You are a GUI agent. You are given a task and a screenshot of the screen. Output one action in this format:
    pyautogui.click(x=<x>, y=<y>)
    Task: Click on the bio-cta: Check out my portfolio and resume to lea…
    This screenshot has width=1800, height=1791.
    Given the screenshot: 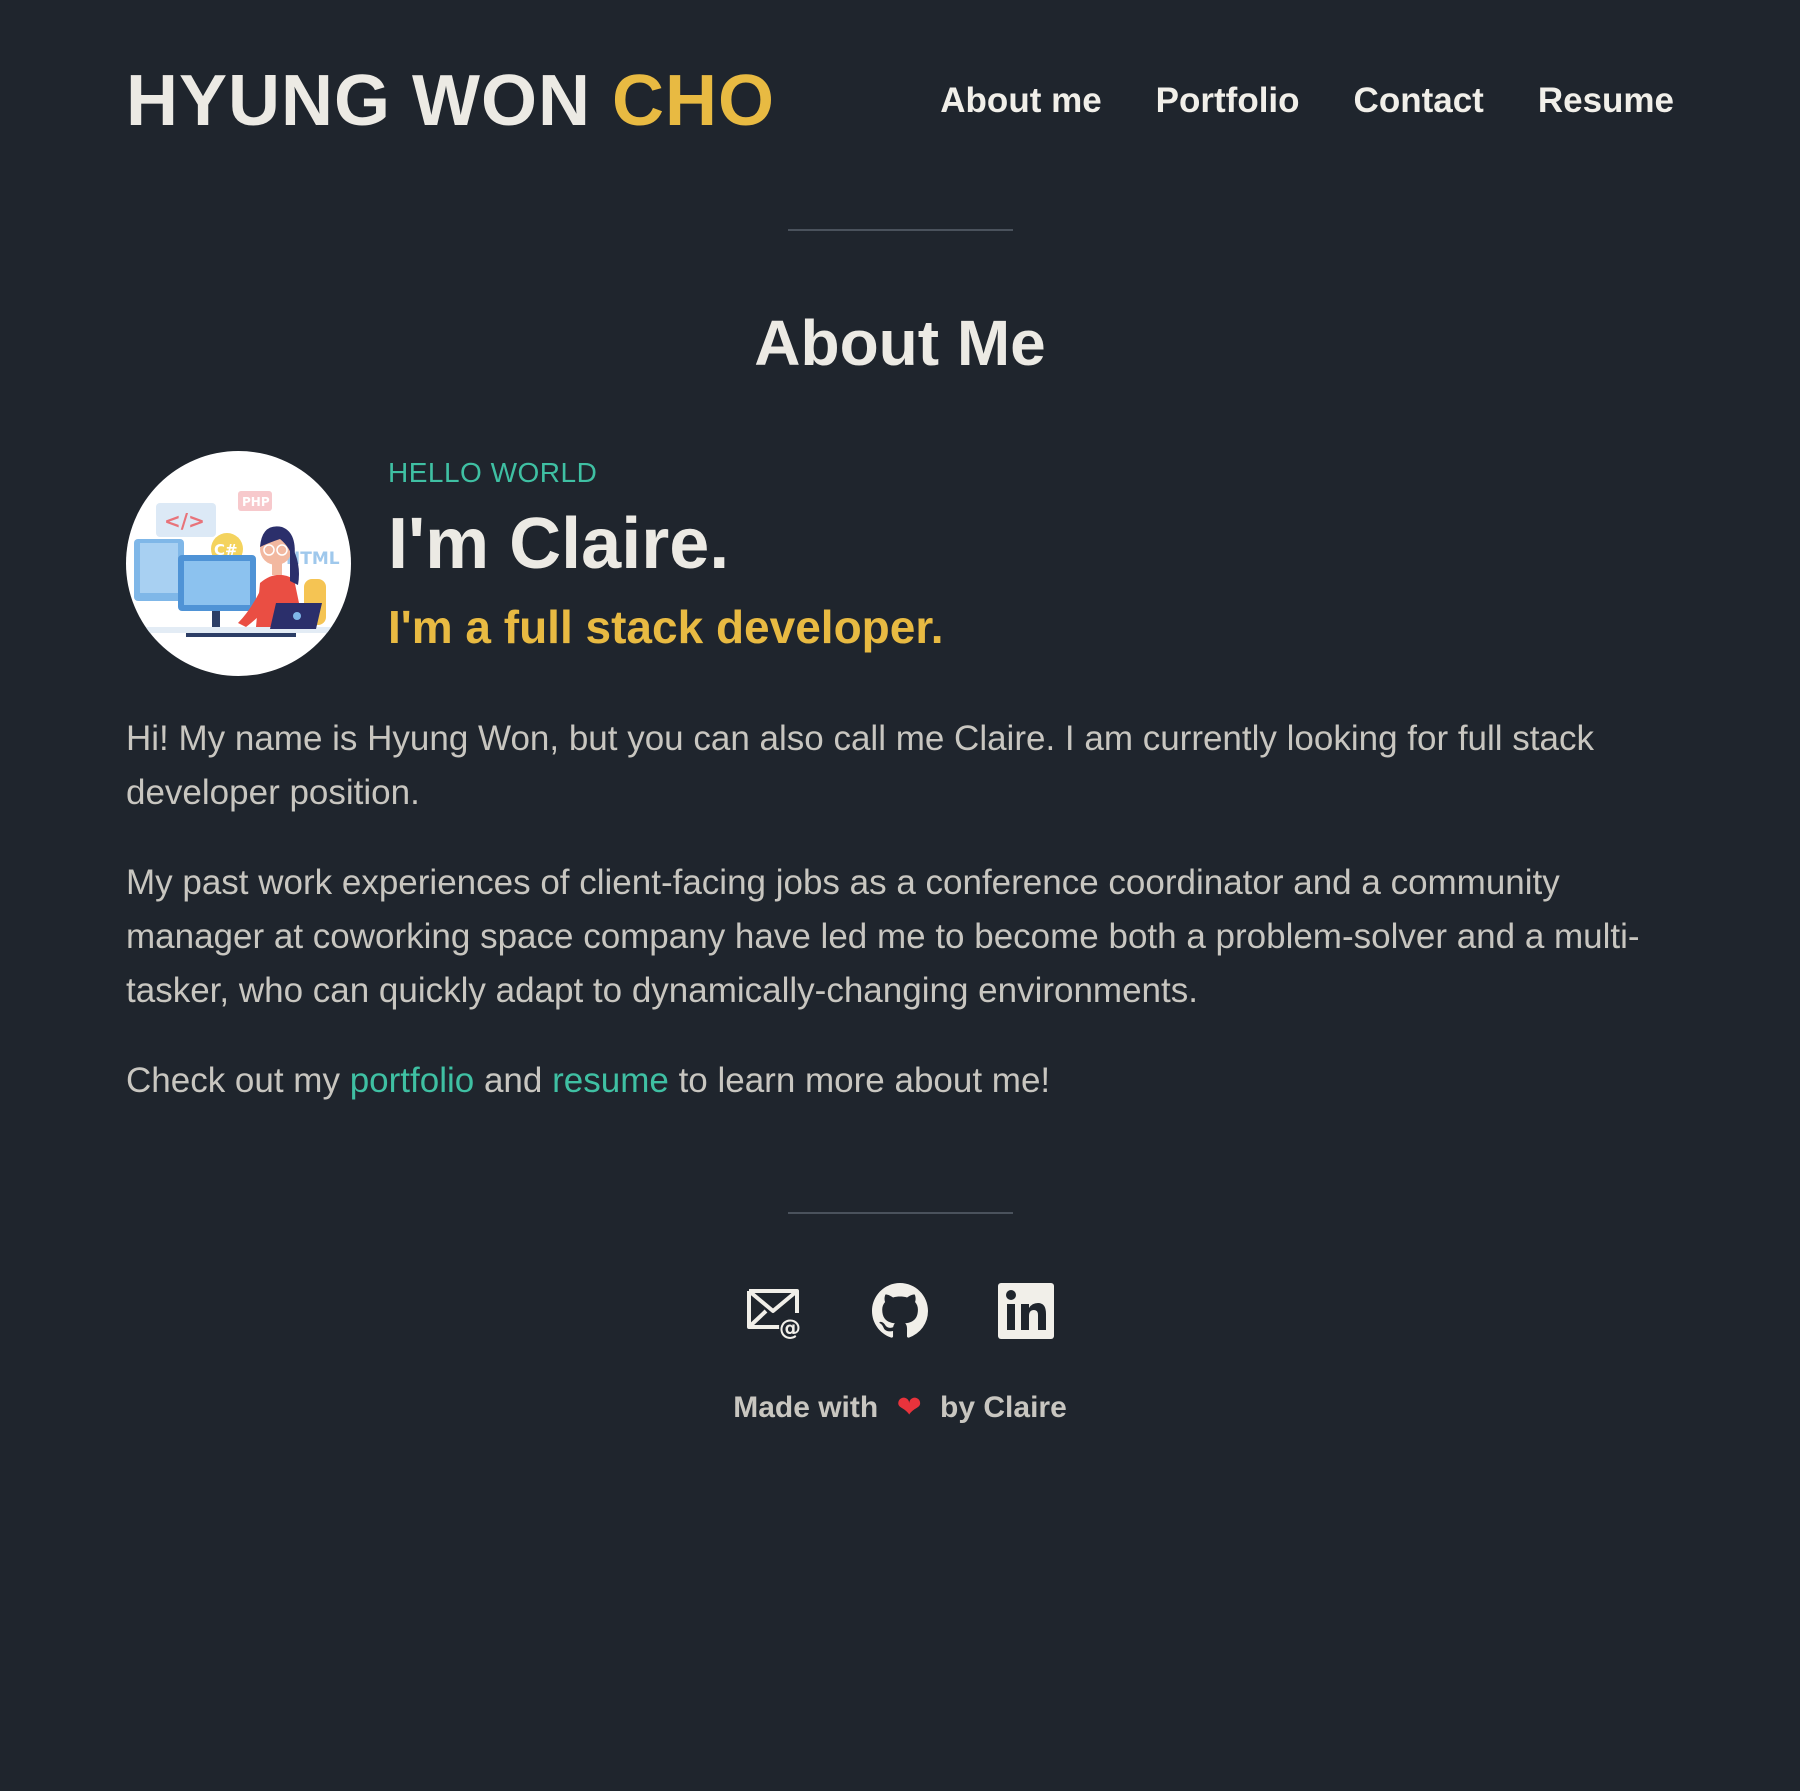 What is the action you would take?
    pyautogui.click(x=906, y=1081)
    